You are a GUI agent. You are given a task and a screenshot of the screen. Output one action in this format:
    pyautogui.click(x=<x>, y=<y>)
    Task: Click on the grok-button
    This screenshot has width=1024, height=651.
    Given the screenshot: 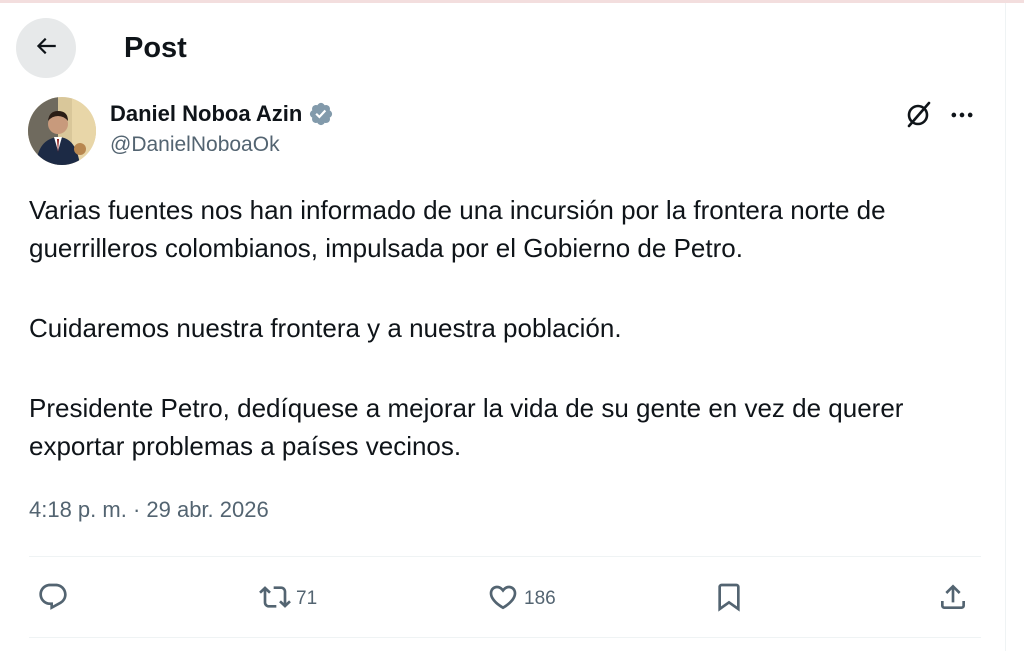 What is the action you would take?
    pyautogui.click(x=918, y=117)
    